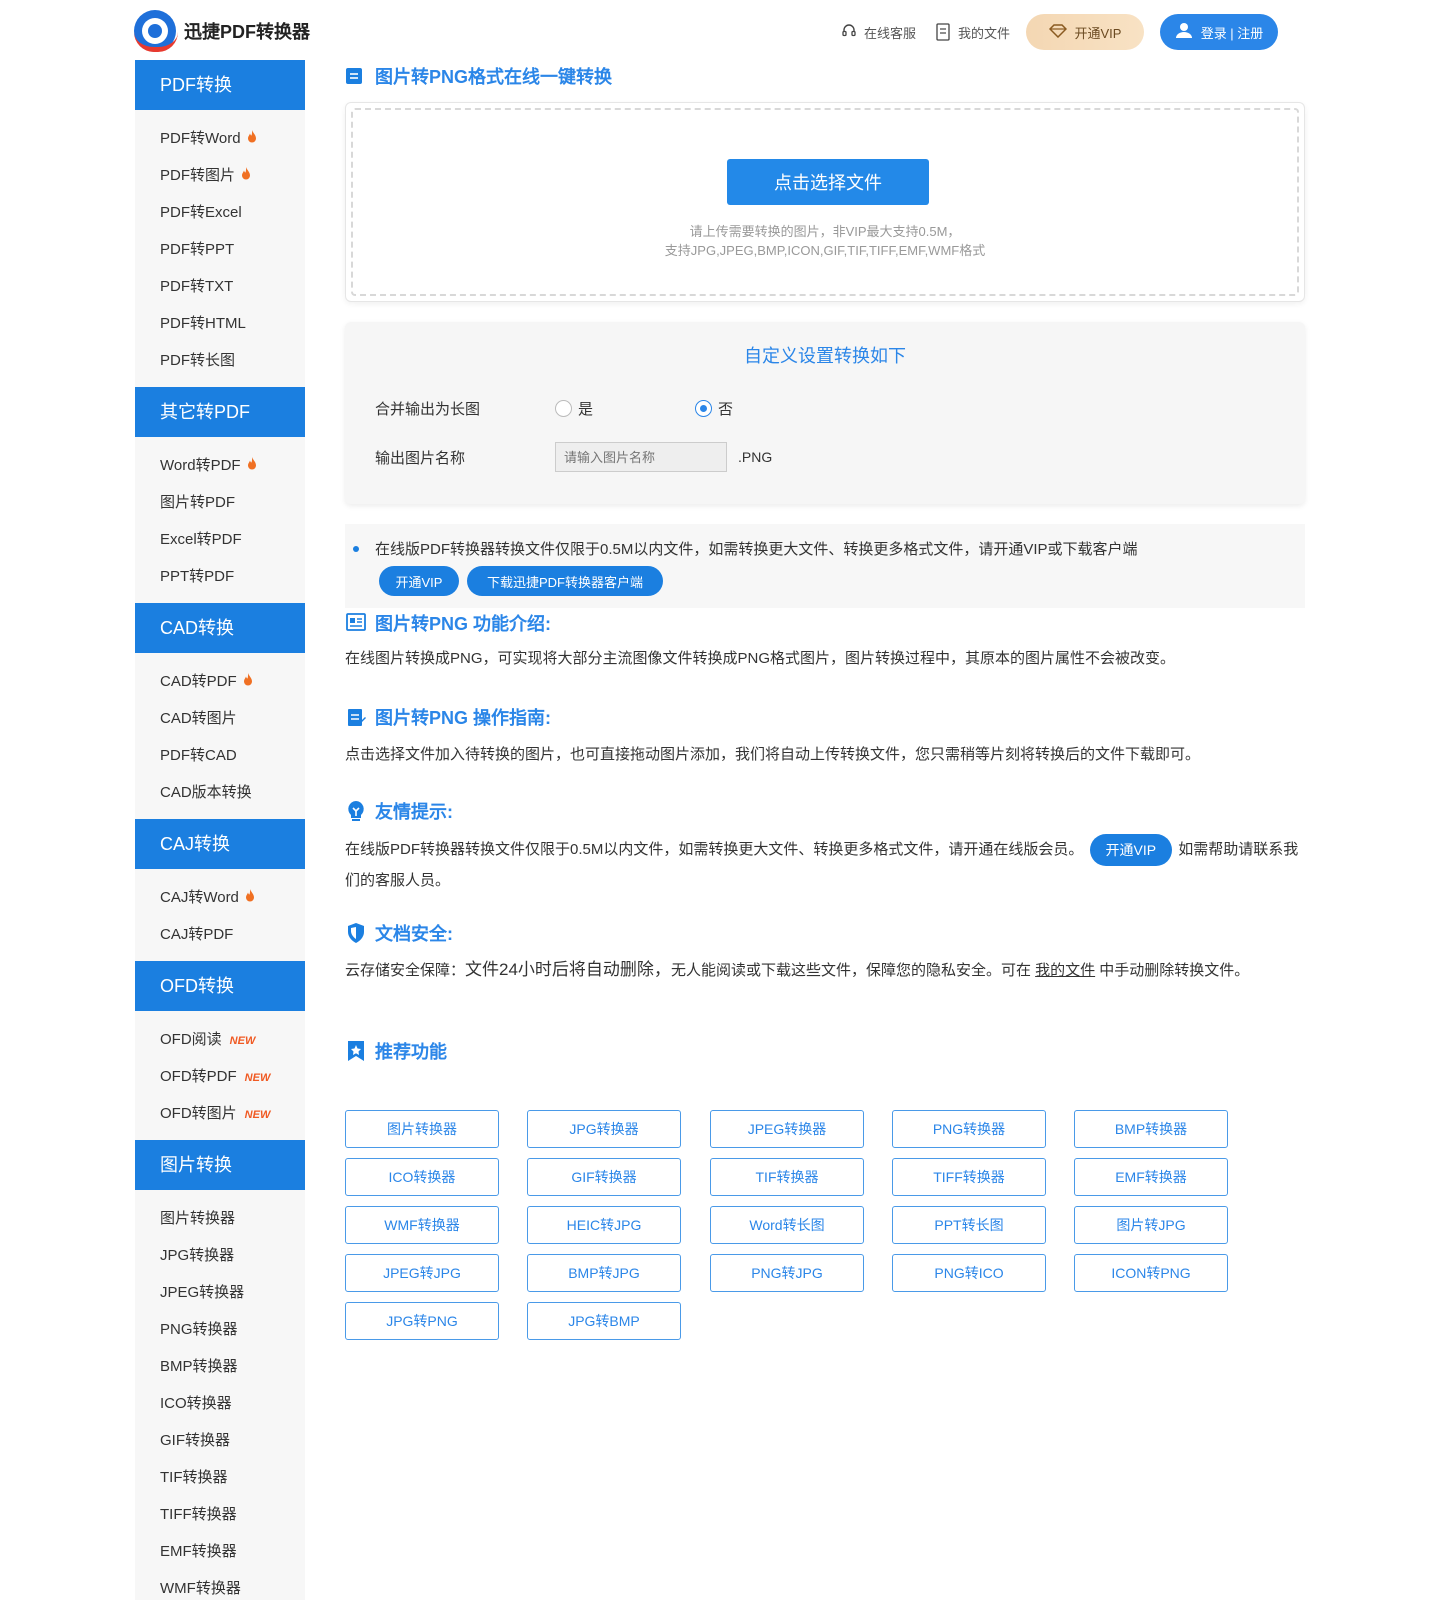  I want to click on sidebar-item: PDF转PPT, so click(220, 249).